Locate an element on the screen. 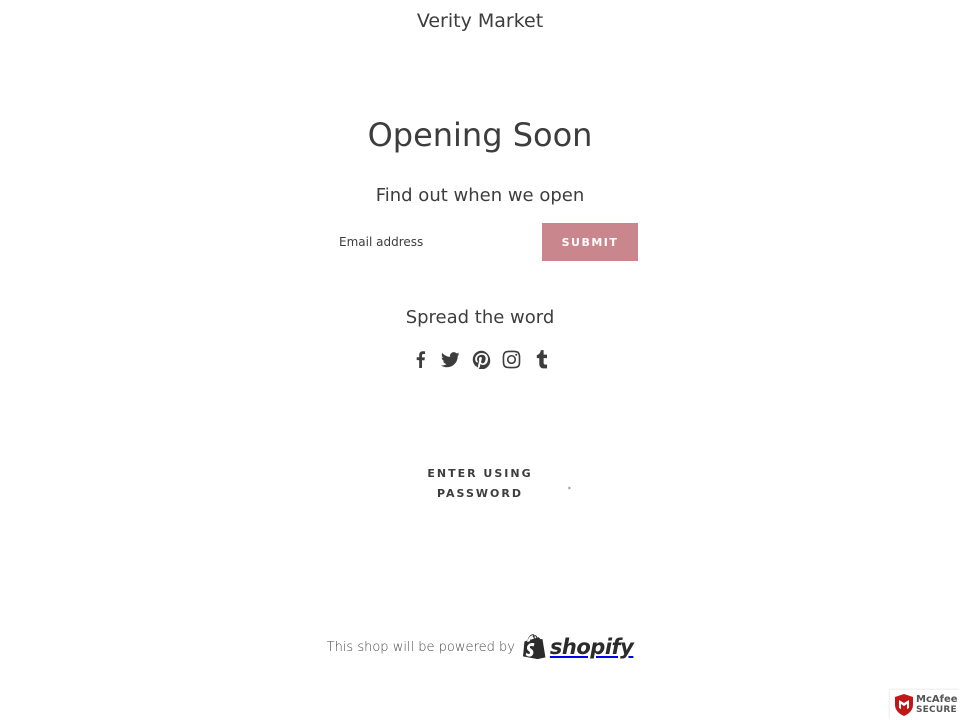  enter-using-password-link: ENTER USING PASSWORD is located at coordinates (480, 484).